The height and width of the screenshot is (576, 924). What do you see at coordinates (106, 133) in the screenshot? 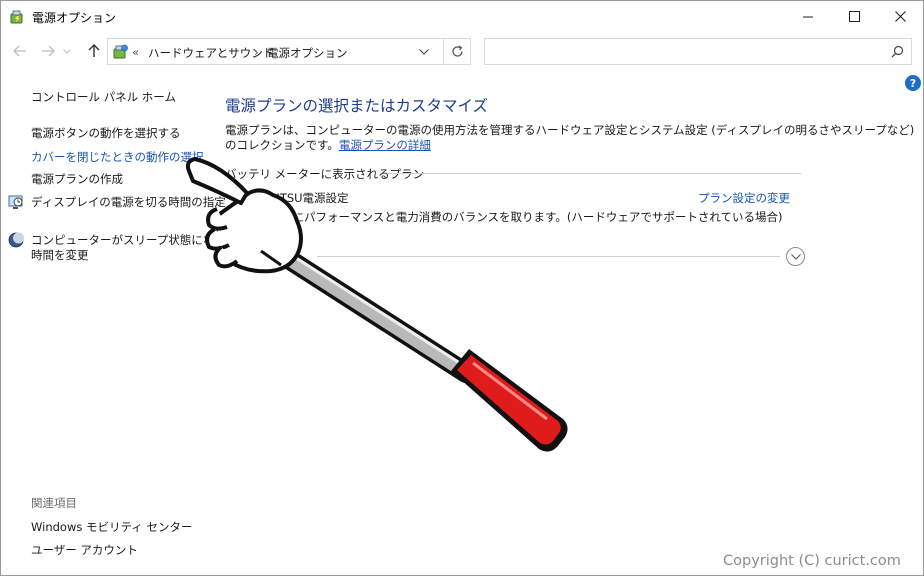
I see `sidebar-item-power-button: 電源ボタンの動作を選択する` at bounding box center [106, 133].